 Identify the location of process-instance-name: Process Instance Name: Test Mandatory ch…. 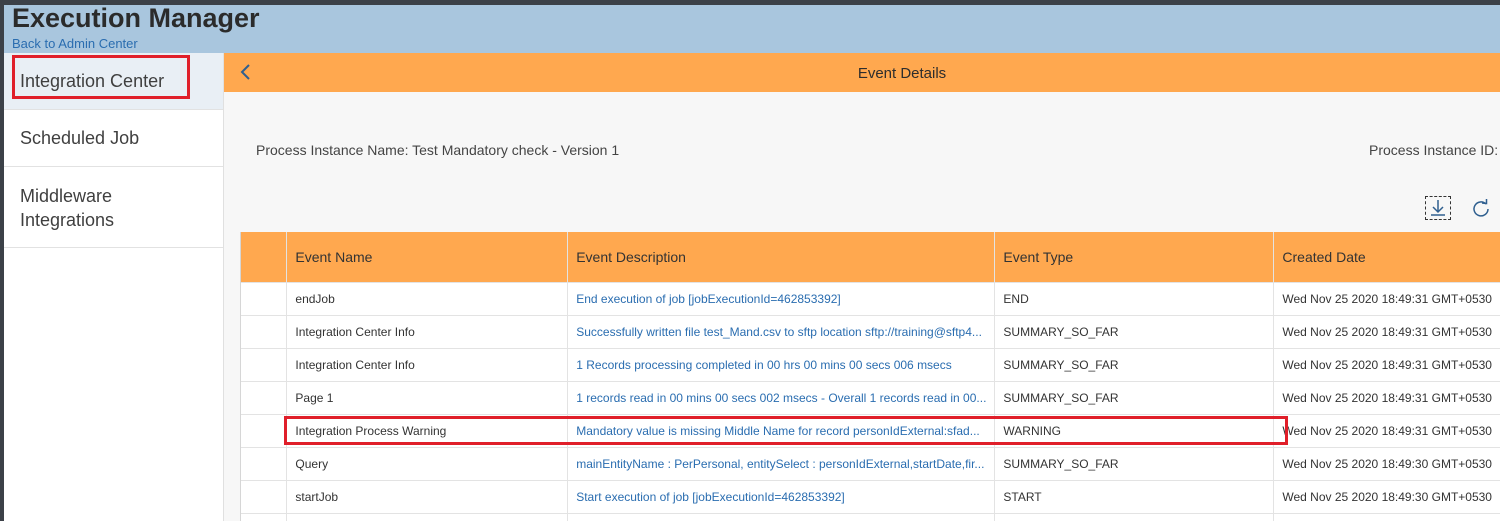
(438, 150).